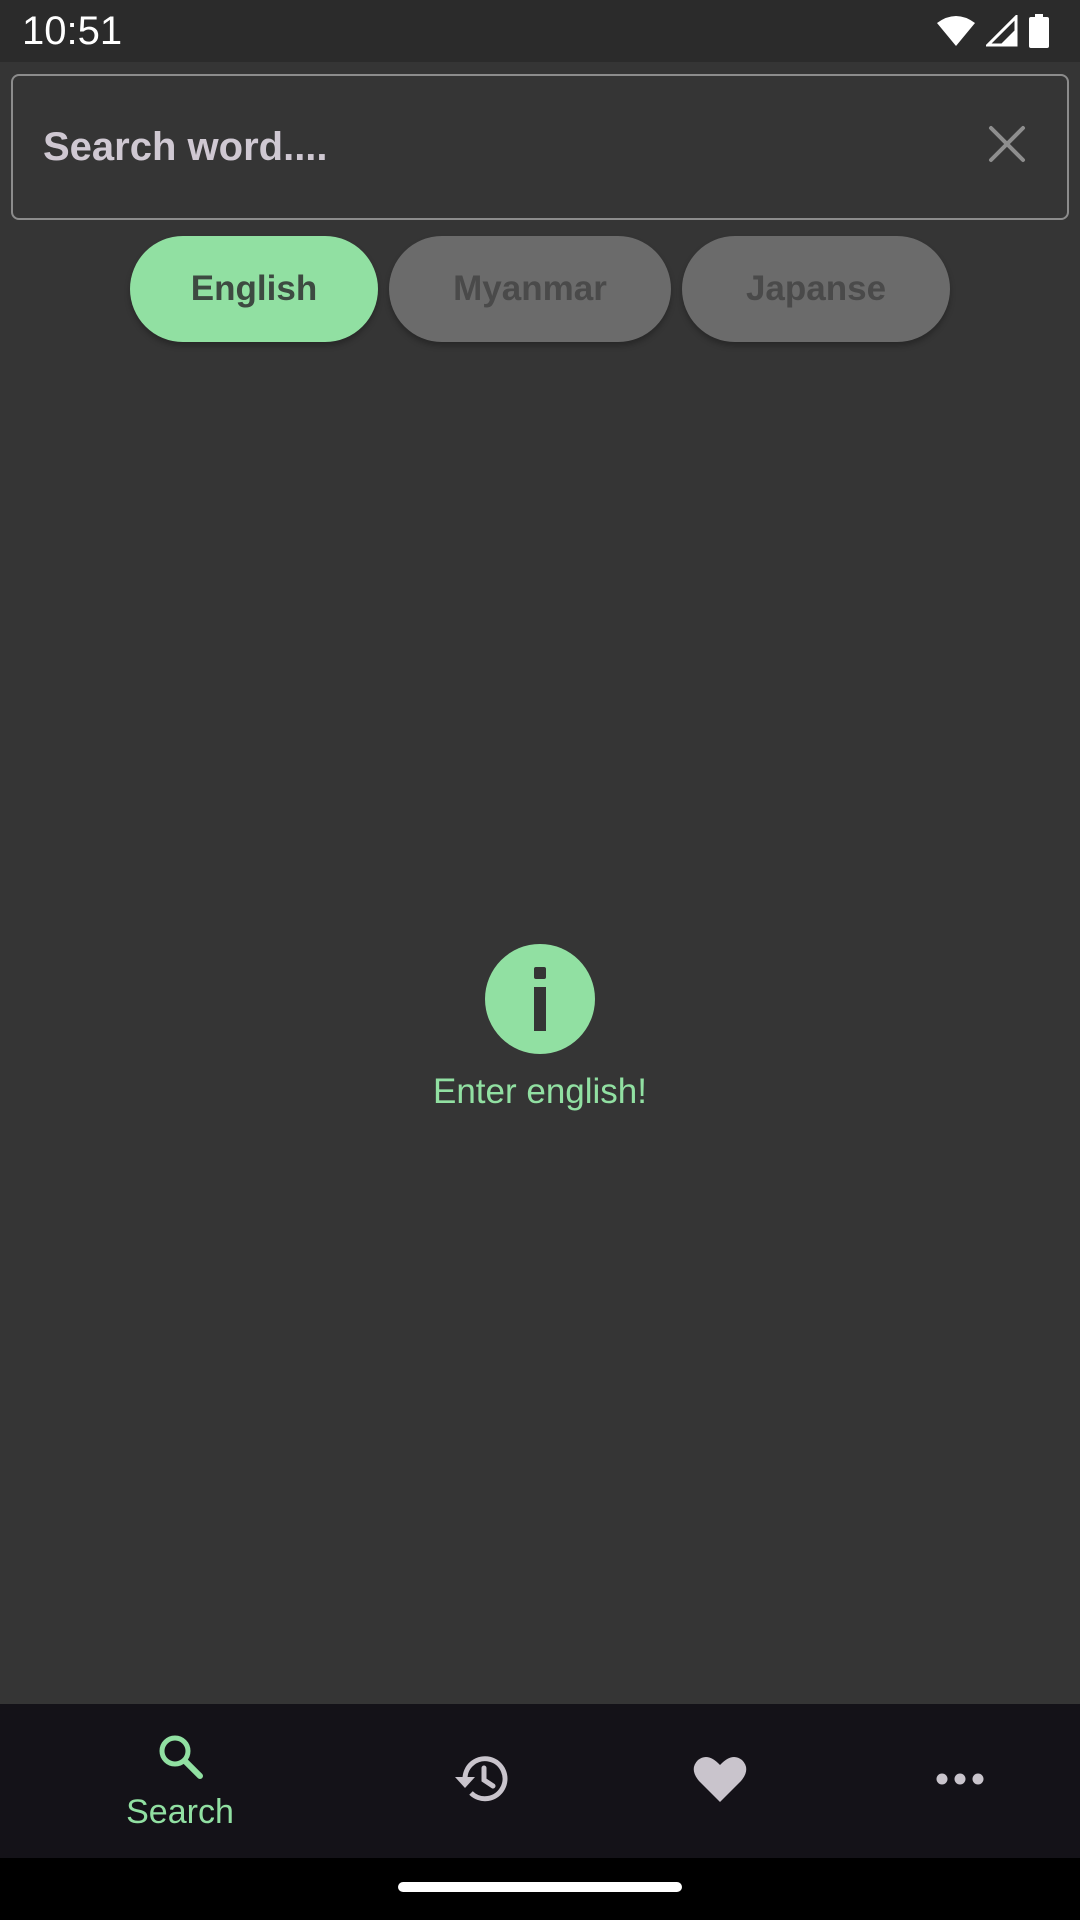  I want to click on language-selector: English Myanmar Japanse, so click(540, 289).